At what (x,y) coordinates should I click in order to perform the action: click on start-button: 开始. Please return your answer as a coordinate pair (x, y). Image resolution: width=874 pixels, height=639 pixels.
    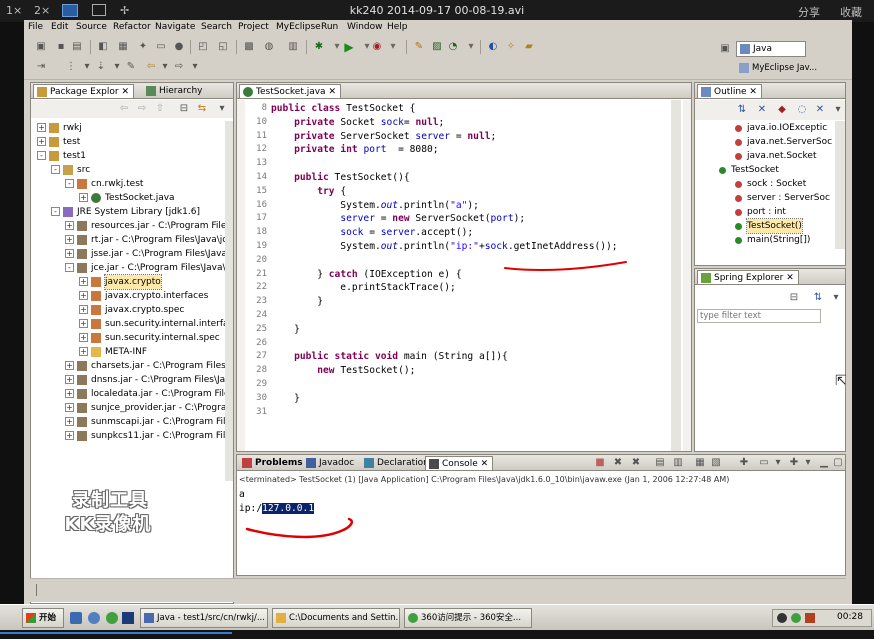
    Looking at the image, I should click on (43, 618).